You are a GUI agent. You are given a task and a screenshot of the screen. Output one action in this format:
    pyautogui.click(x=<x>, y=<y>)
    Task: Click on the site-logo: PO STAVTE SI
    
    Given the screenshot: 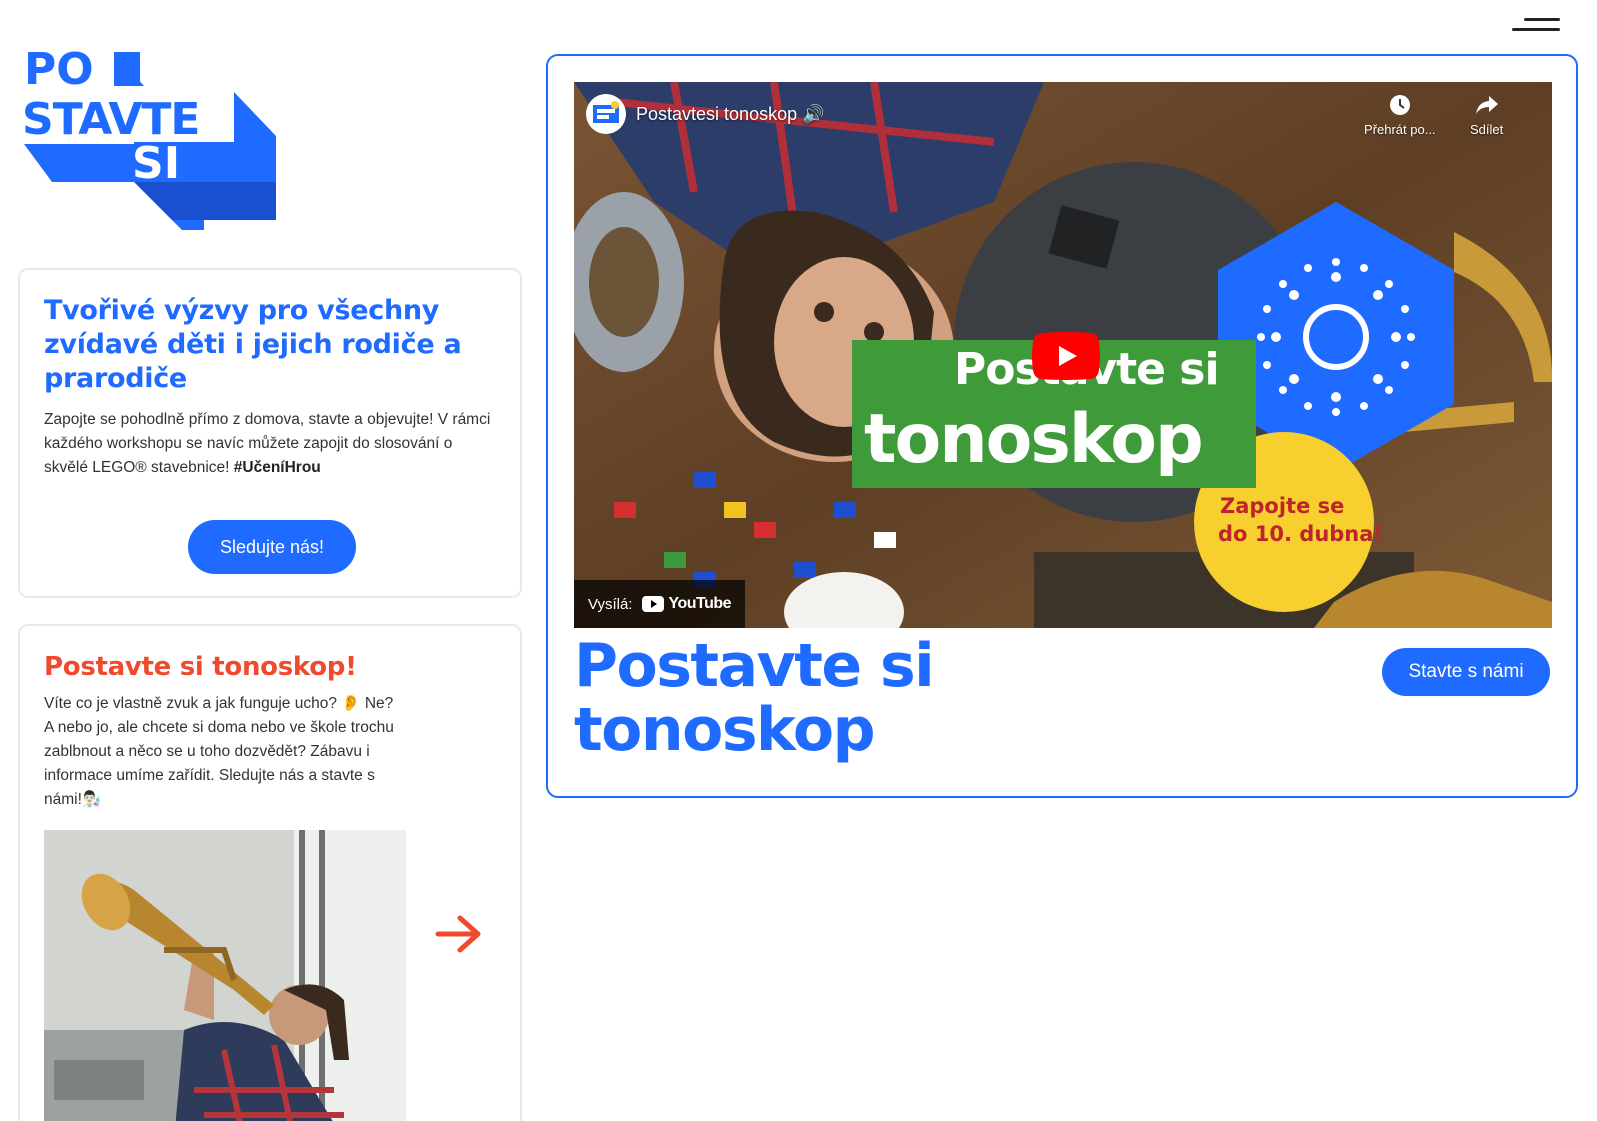 What is the action you would take?
    pyautogui.click(x=153, y=137)
    